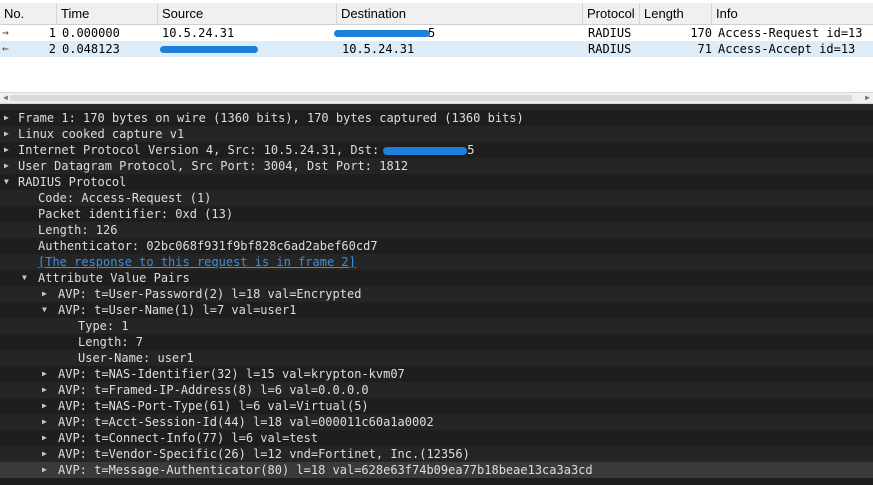 Image resolution: width=873 pixels, height=485 pixels. I want to click on packet-no: 2, so click(52, 49).